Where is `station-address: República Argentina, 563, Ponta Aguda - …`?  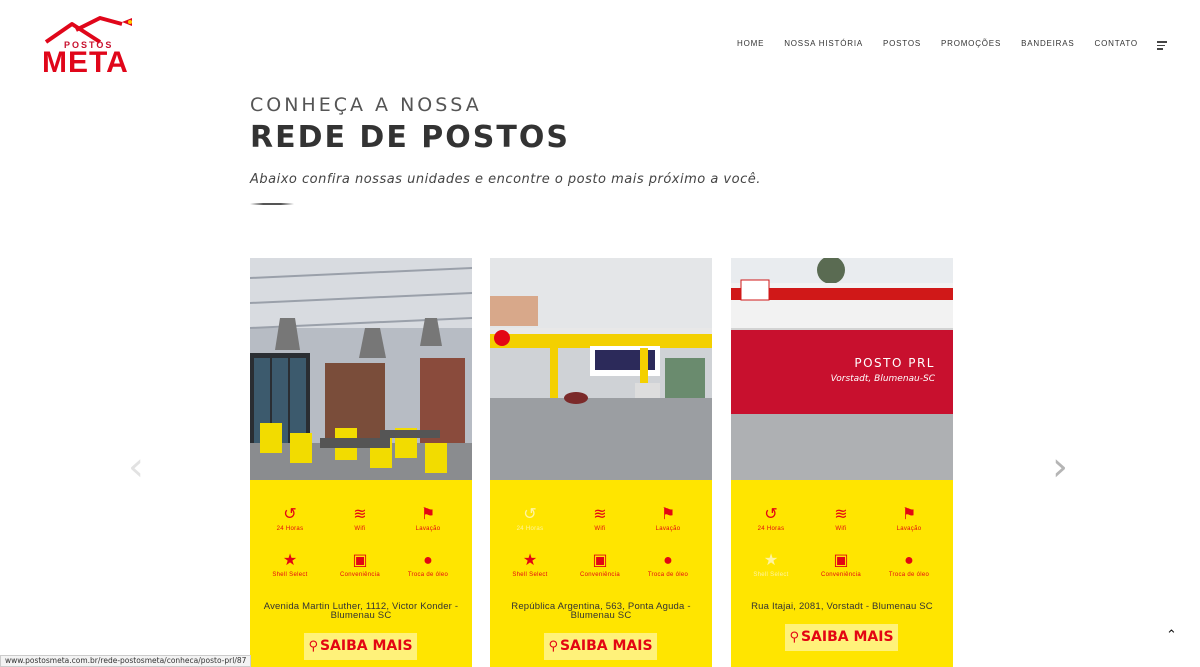
station-address: República Argentina, 563, Ponta Aguda - … is located at coordinates (601, 611).